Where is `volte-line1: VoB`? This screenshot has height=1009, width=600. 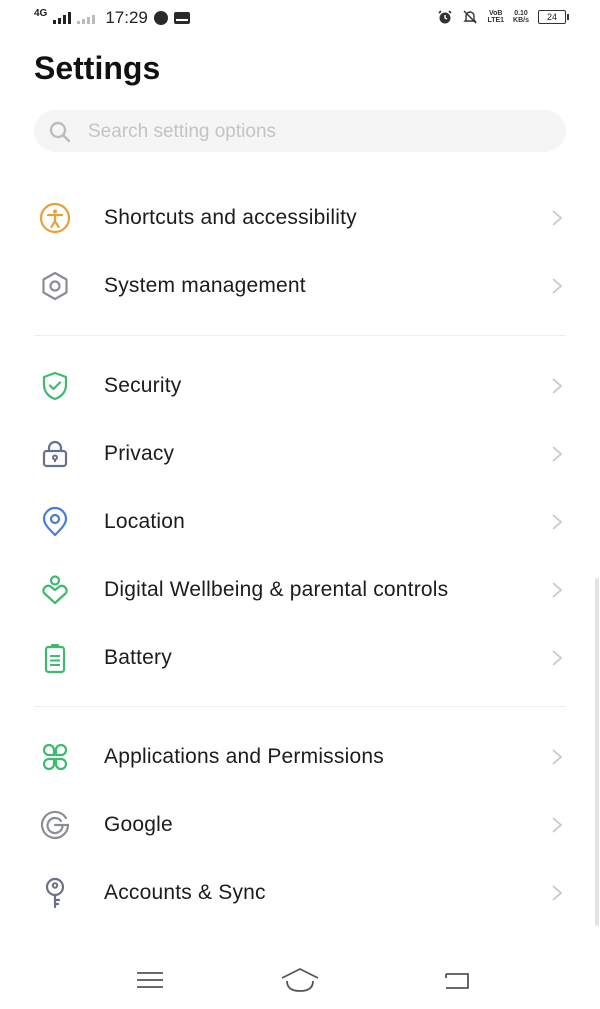
volte-line1: VoB is located at coordinates (496, 13).